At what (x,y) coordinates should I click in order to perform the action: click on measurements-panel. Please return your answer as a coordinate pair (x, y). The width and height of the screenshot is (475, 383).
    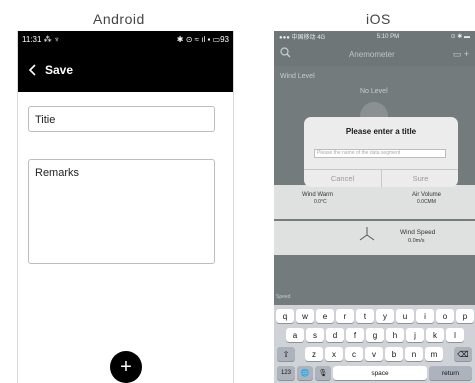
    Looking at the image, I should click on (374, 202).